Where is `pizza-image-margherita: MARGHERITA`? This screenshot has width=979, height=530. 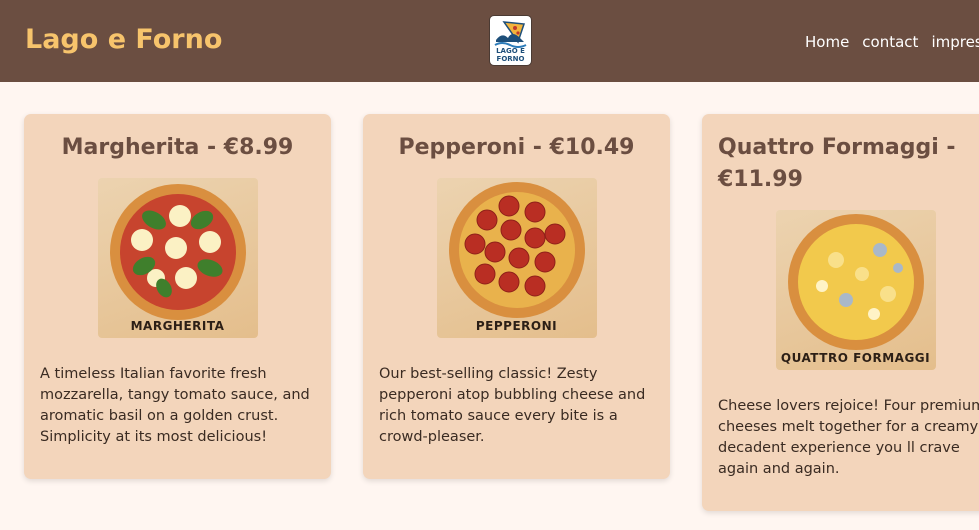
pizza-image-margherita: MARGHERITA is located at coordinates (177, 258).